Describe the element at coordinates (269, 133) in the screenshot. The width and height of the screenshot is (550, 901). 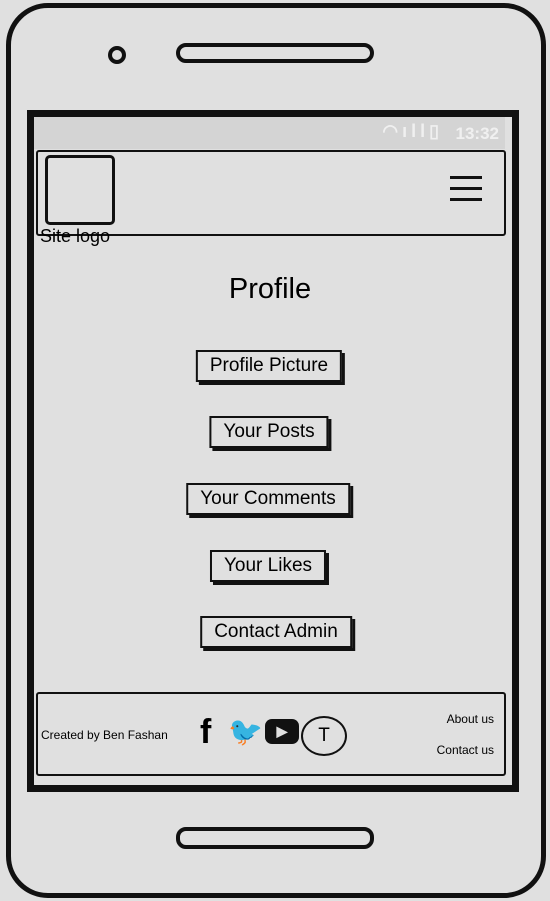
I see `status-bar: ◠ıll▯ 13:32` at that location.